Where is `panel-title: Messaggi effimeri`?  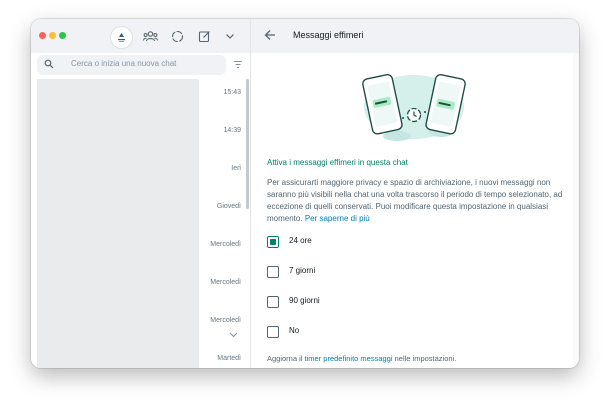 panel-title: Messaggi effimeri is located at coordinates (328, 35).